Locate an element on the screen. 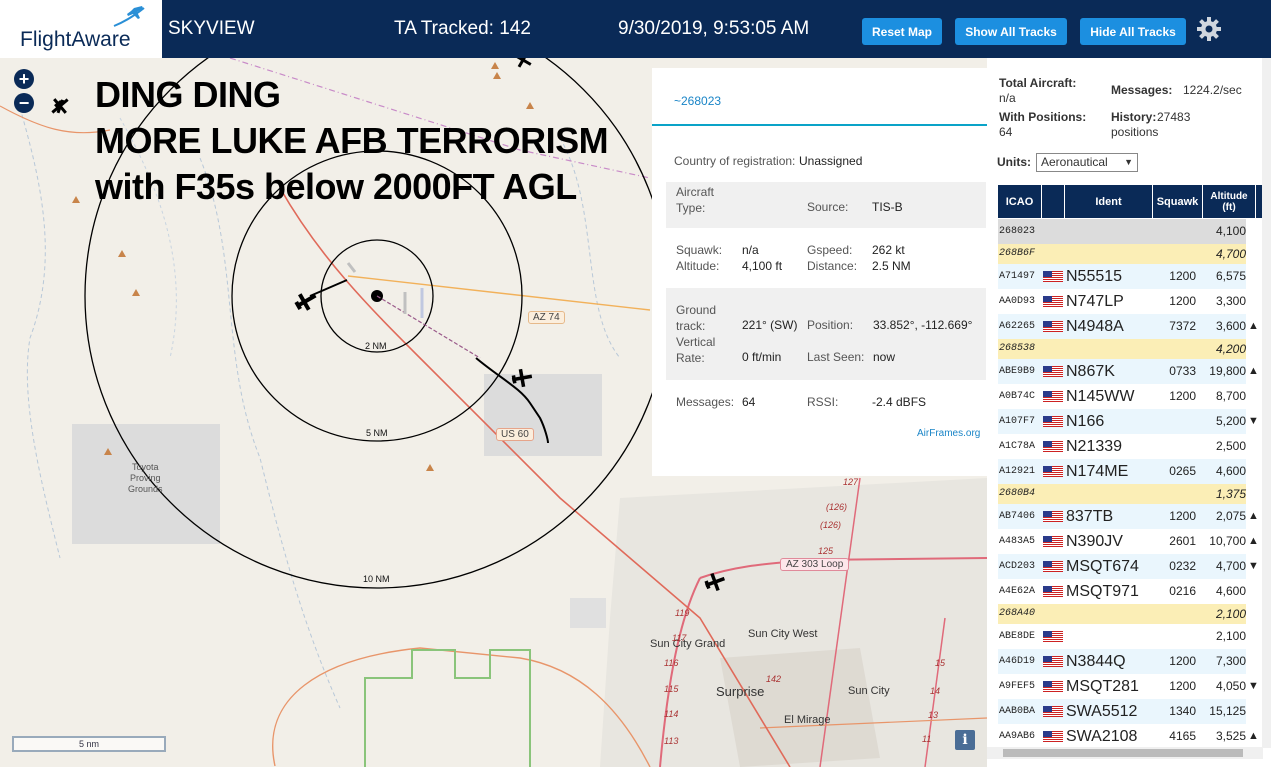  table-row: A12921 N174ME 0265 4,600 is located at coordinates (1122, 471).